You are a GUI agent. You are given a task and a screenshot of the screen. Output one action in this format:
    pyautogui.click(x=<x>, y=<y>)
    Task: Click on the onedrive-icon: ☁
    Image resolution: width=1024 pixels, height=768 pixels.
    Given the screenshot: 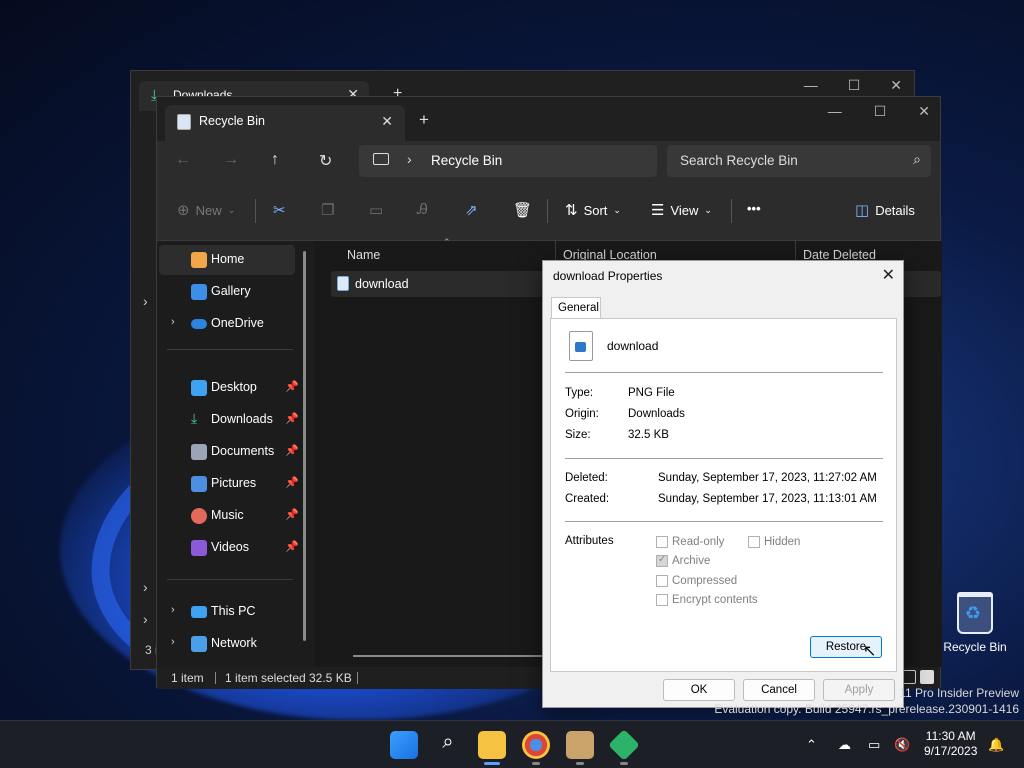 What is the action you would take?
    pyautogui.click(x=844, y=745)
    